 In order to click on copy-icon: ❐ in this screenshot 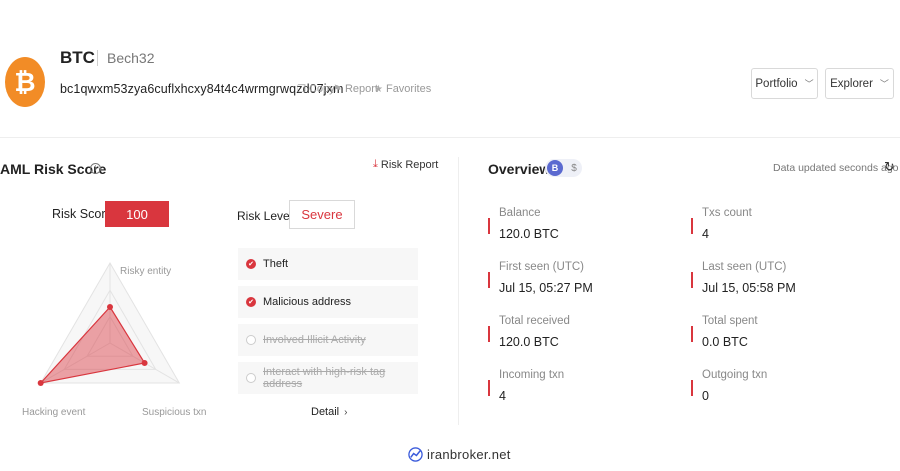, I will do `click(301, 89)`.